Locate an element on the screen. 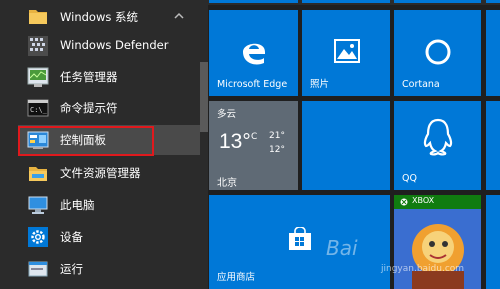 The height and width of the screenshot is (289, 500). app-list-scrollbar is located at coordinates (204, 97).